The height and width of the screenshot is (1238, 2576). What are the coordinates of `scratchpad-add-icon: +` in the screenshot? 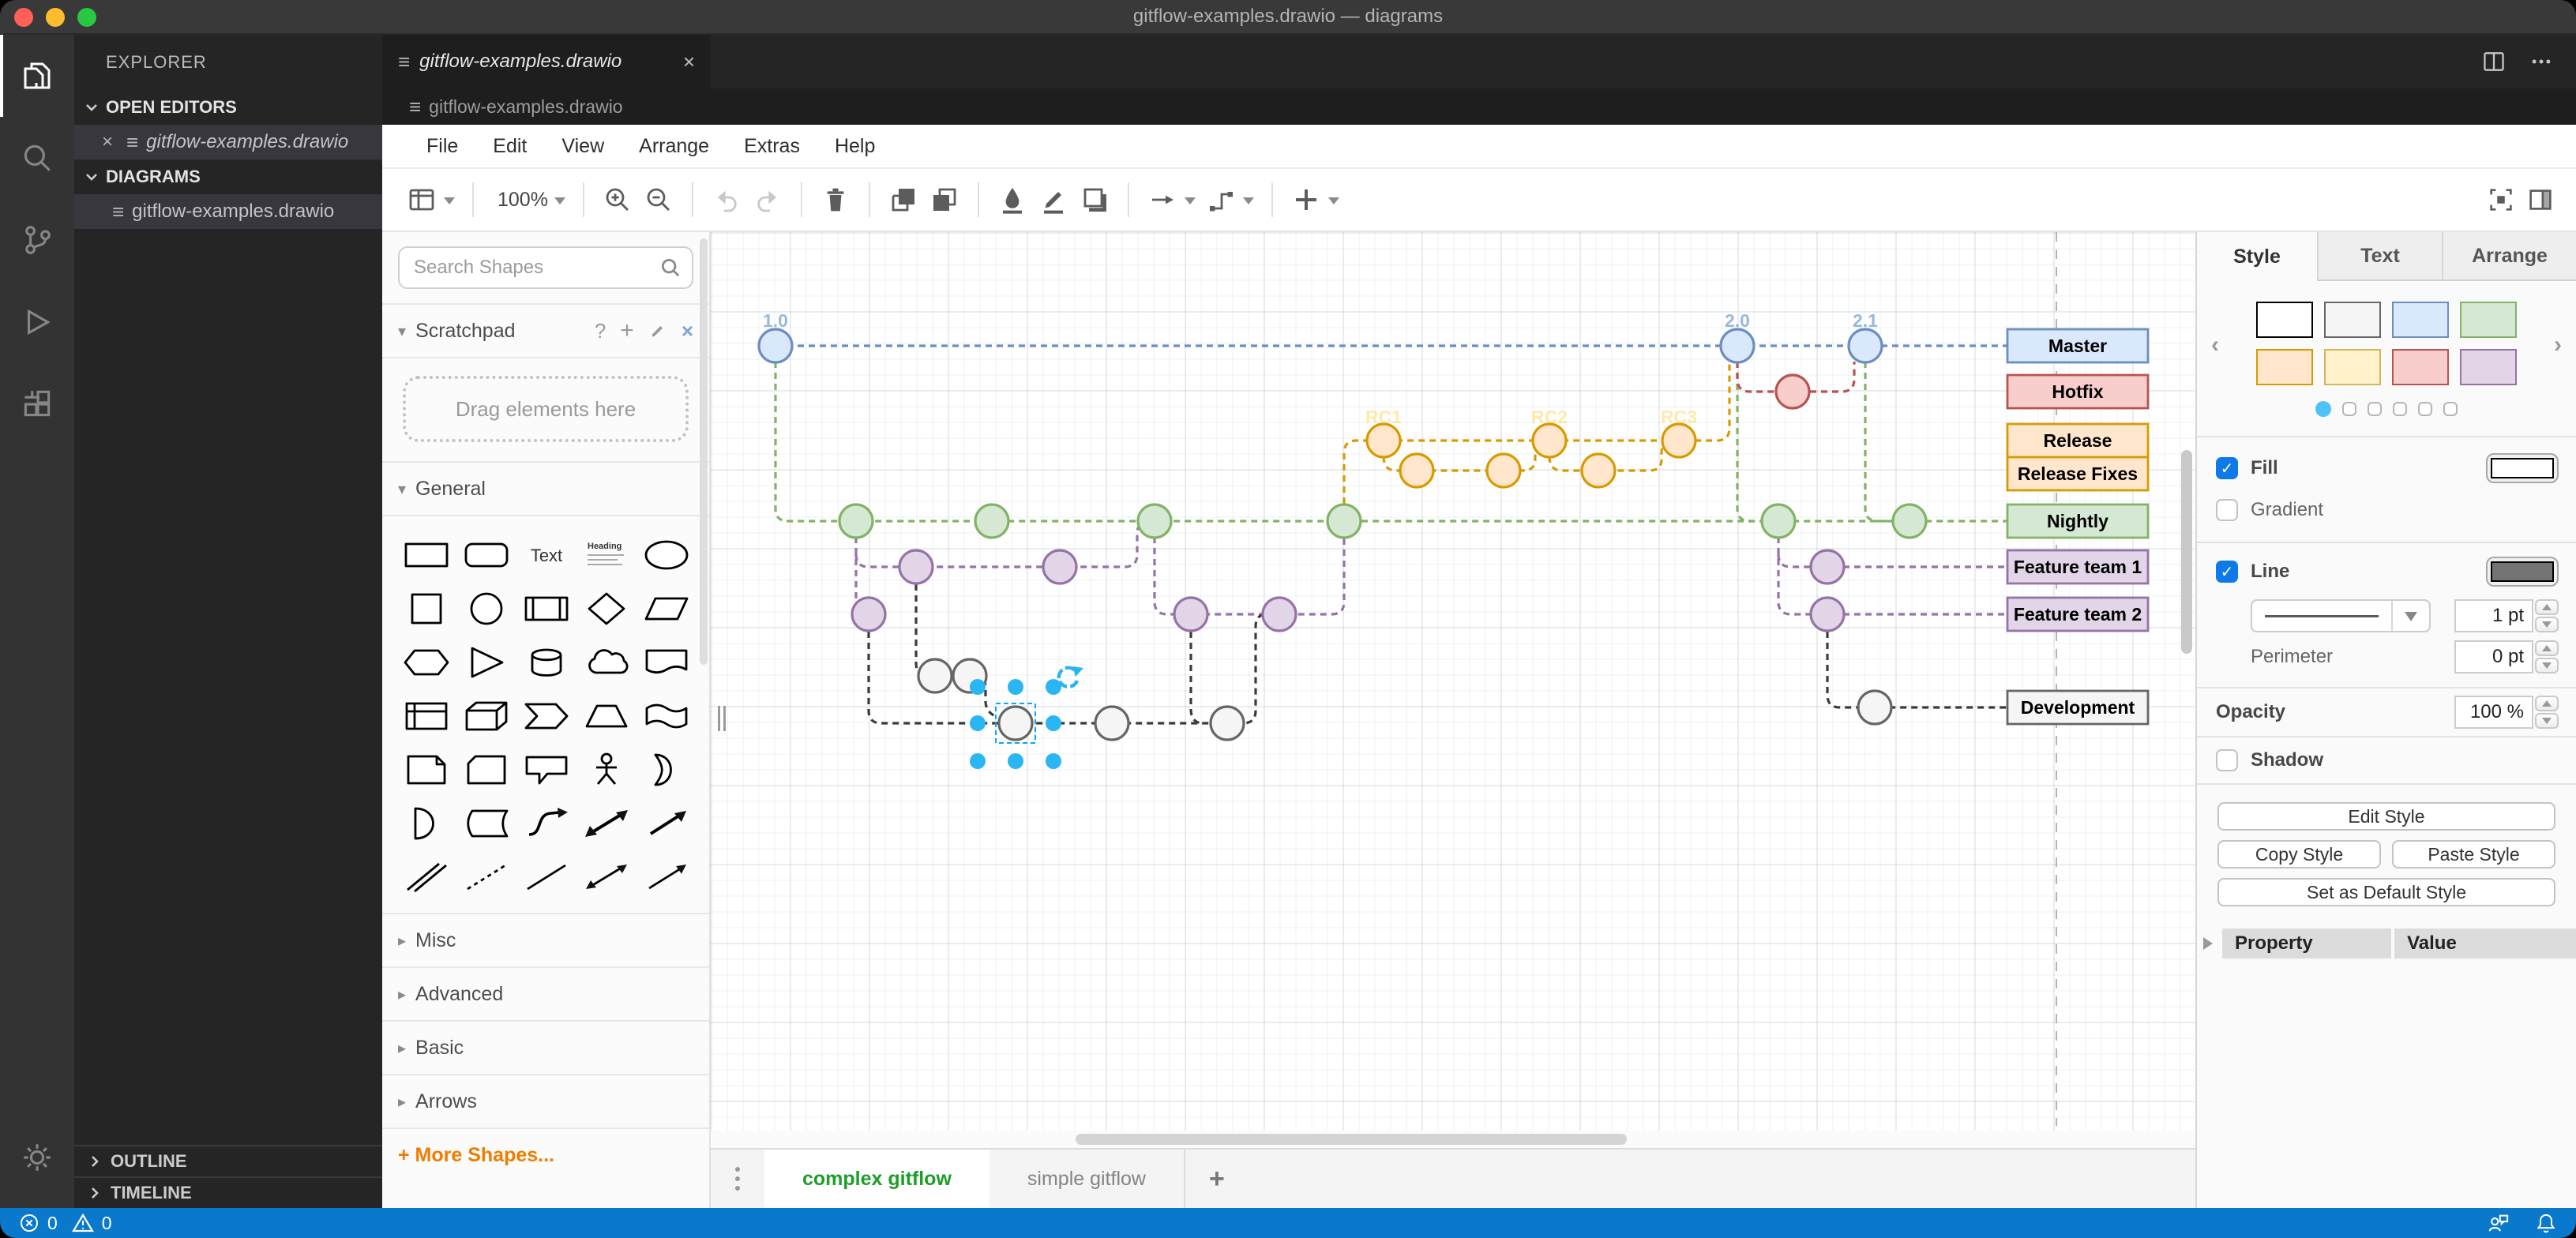 It's located at (627, 331).